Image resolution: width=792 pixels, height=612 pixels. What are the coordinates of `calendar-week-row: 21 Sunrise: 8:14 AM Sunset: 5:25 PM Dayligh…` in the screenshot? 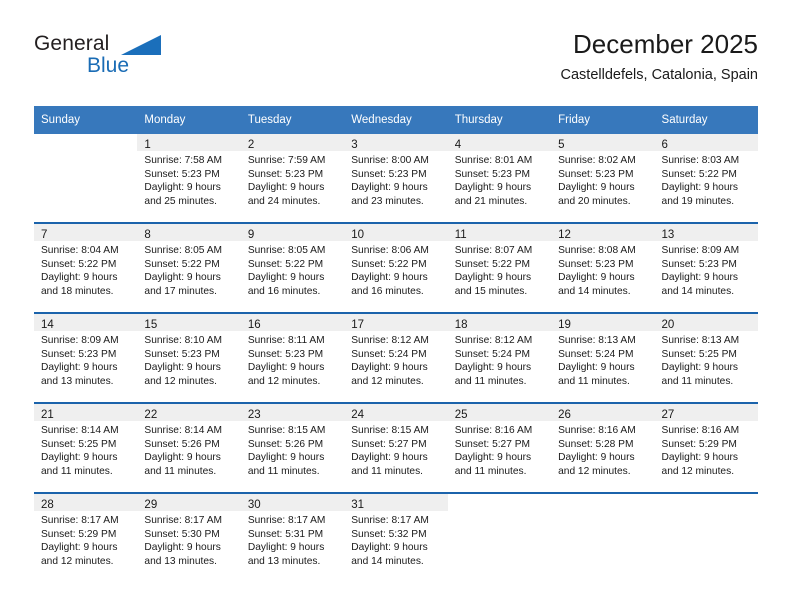 It's located at (396, 447).